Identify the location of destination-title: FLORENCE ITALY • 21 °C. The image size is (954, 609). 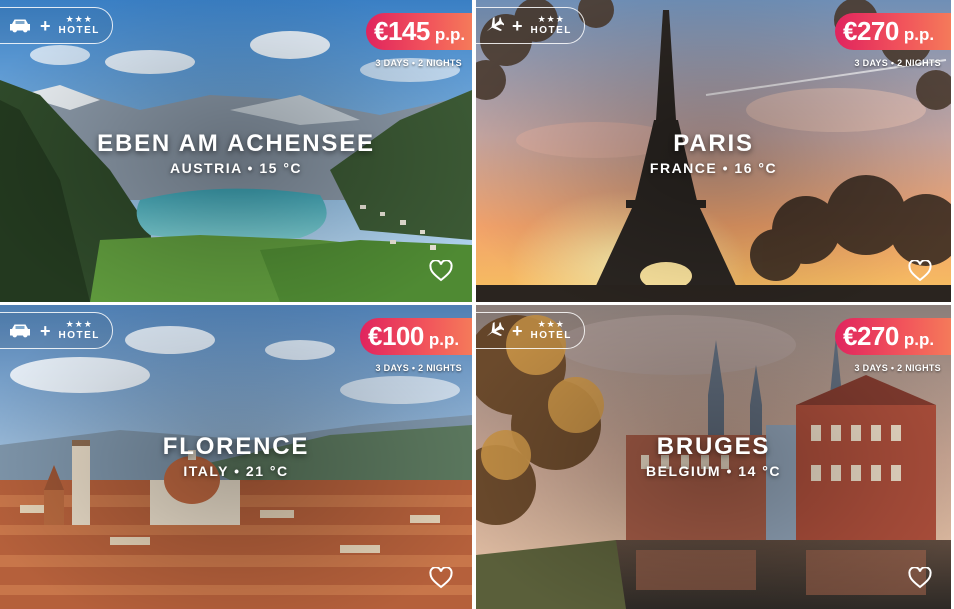
(236, 456).